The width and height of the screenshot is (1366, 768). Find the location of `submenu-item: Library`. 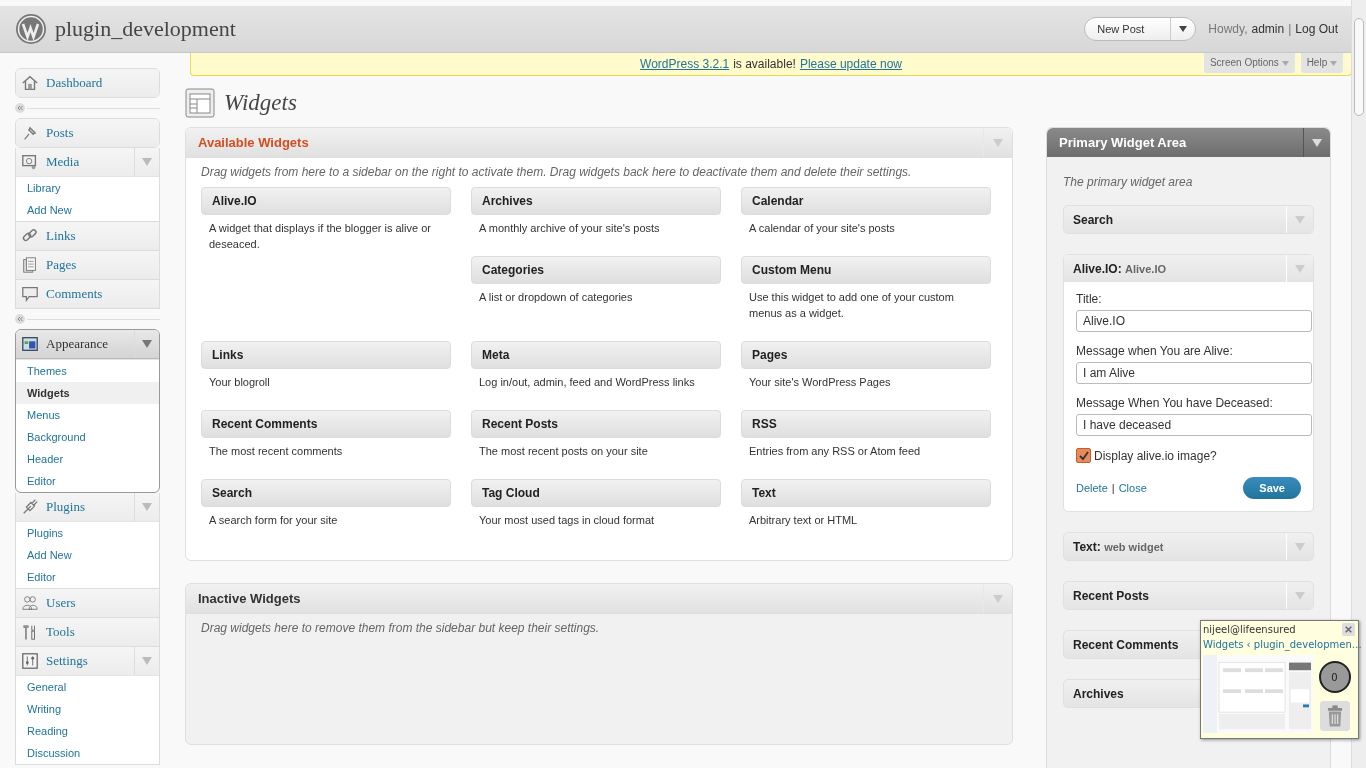

submenu-item: Library is located at coordinates (87, 188).